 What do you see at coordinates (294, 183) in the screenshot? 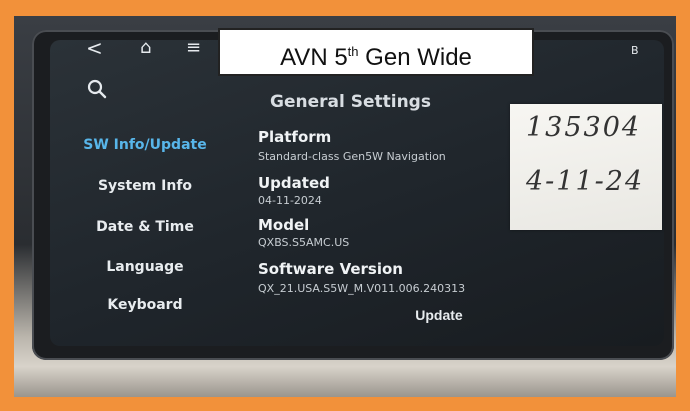
I see `updated-label: Updated` at bounding box center [294, 183].